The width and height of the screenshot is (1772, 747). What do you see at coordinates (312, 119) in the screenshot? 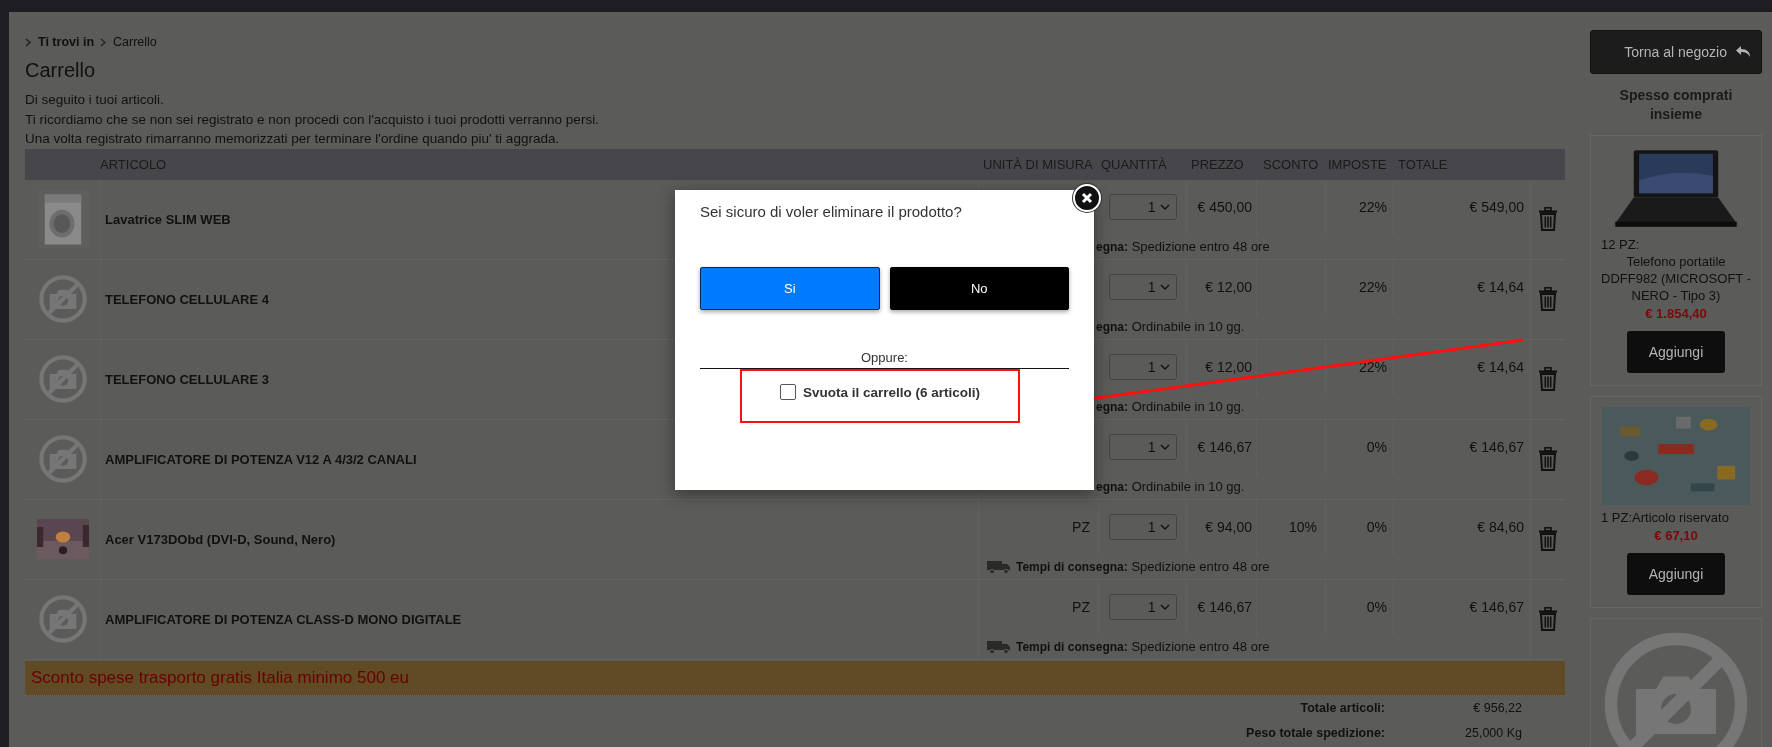
I see `intro-text: Ti ricordiamo che se non sei registrato e non procedi con l'acquisto i tuoi prodotti verranno persi.` at bounding box center [312, 119].